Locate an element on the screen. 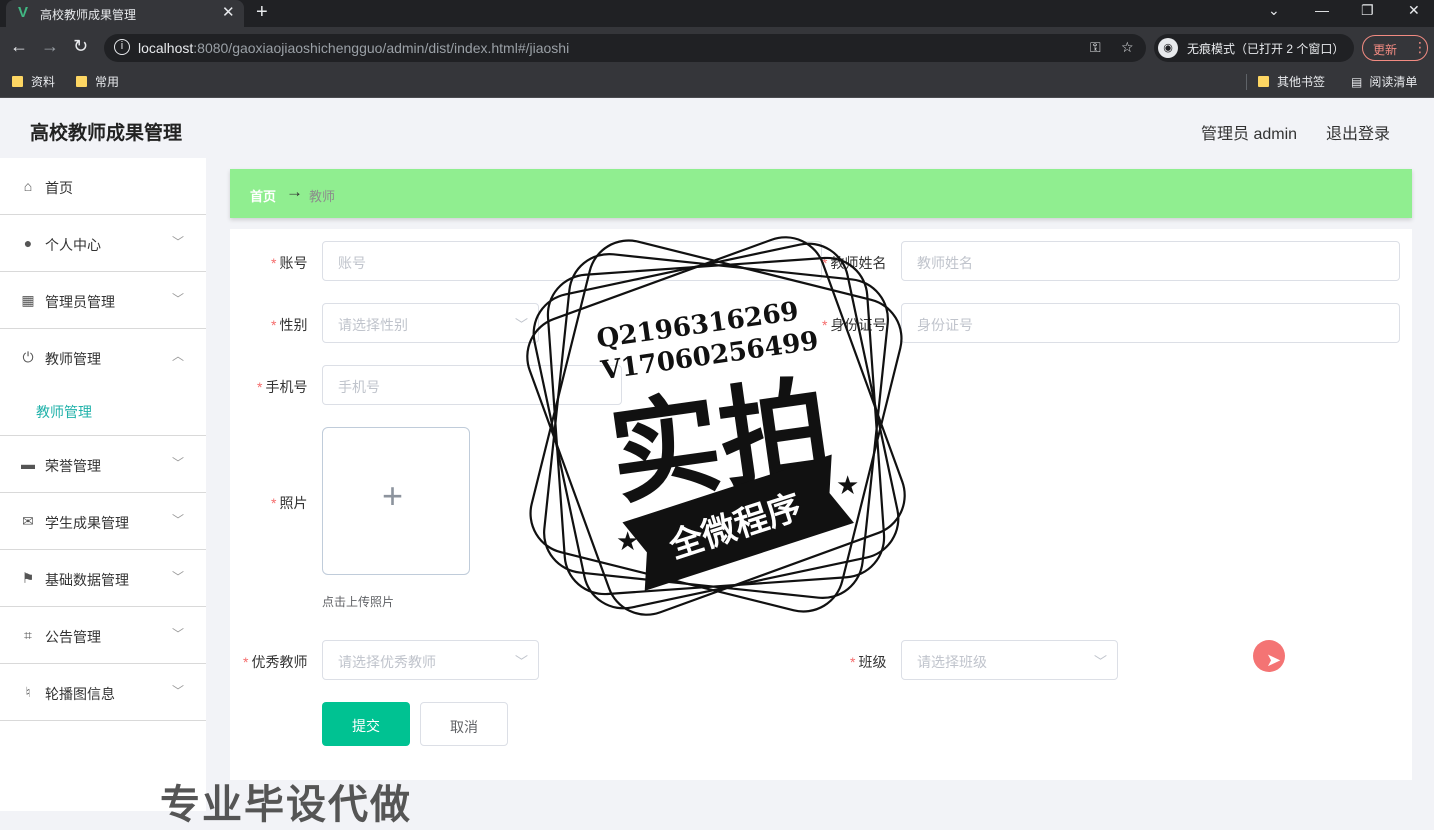 The height and width of the screenshot is (830, 1434). flag-icon: ⚑ is located at coordinates (28, 578).